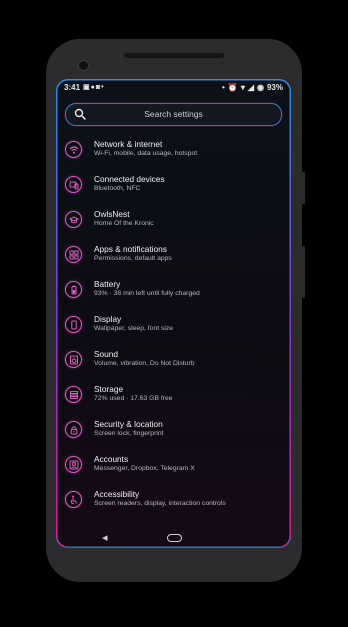 The image size is (348, 627). I want to click on facebook-icon: ▣, so click(87, 87).